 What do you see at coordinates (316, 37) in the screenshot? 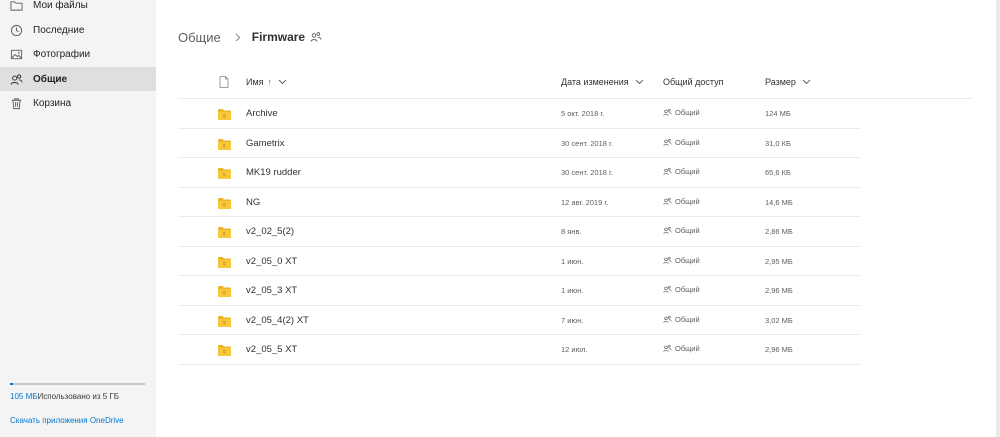
I see `shared-people-icon` at bounding box center [316, 37].